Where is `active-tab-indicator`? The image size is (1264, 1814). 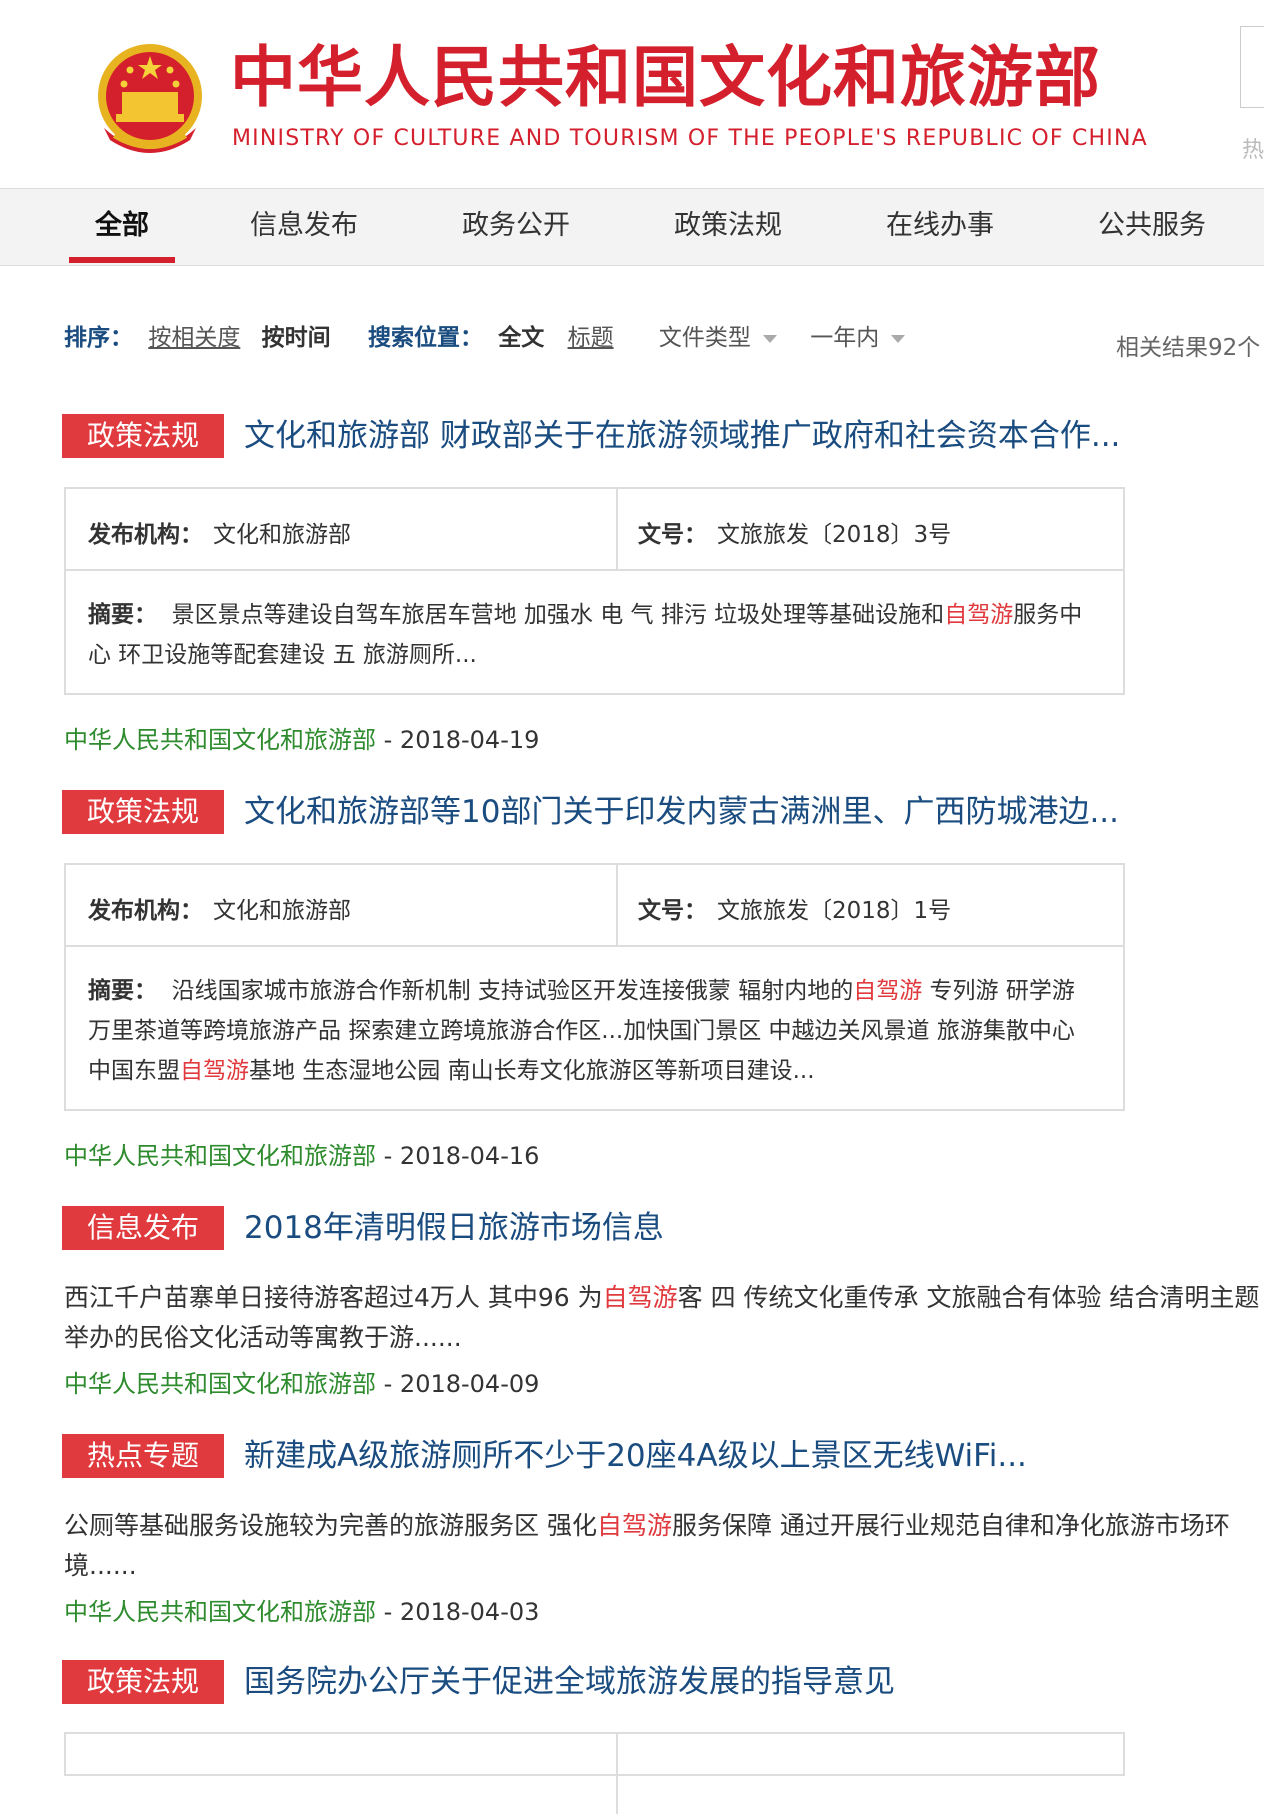 active-tab-indicator is located at coordinates (122, 260).